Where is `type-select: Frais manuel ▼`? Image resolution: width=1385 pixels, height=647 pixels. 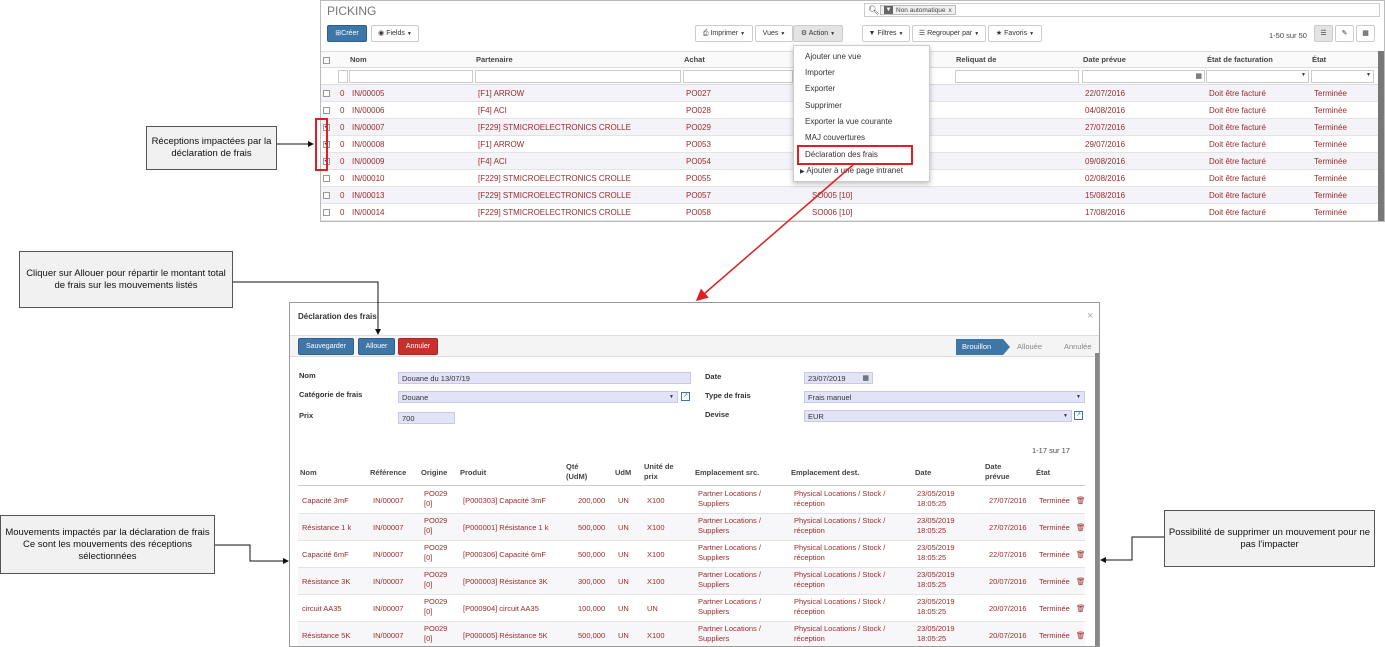
type-select: Frais manuel ▼ is located at coordinates (944, 397).